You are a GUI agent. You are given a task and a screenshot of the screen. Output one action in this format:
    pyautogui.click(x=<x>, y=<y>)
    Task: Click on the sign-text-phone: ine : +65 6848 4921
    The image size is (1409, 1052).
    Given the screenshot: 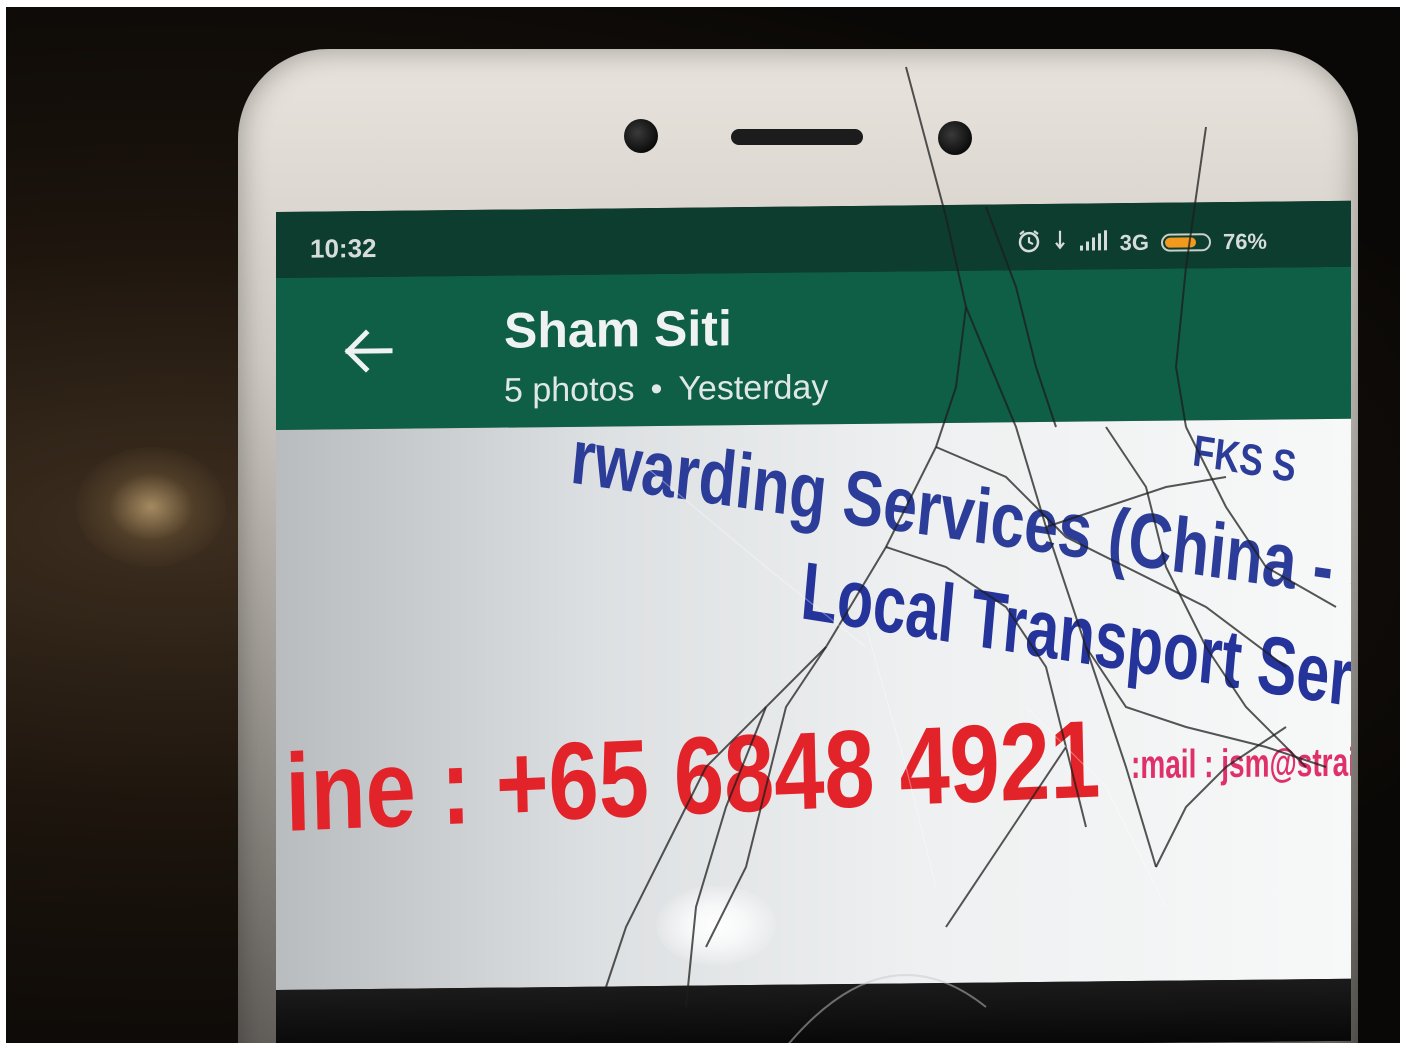 What is the action you would take?
    pyautogui.click(x=693, y=776)
    